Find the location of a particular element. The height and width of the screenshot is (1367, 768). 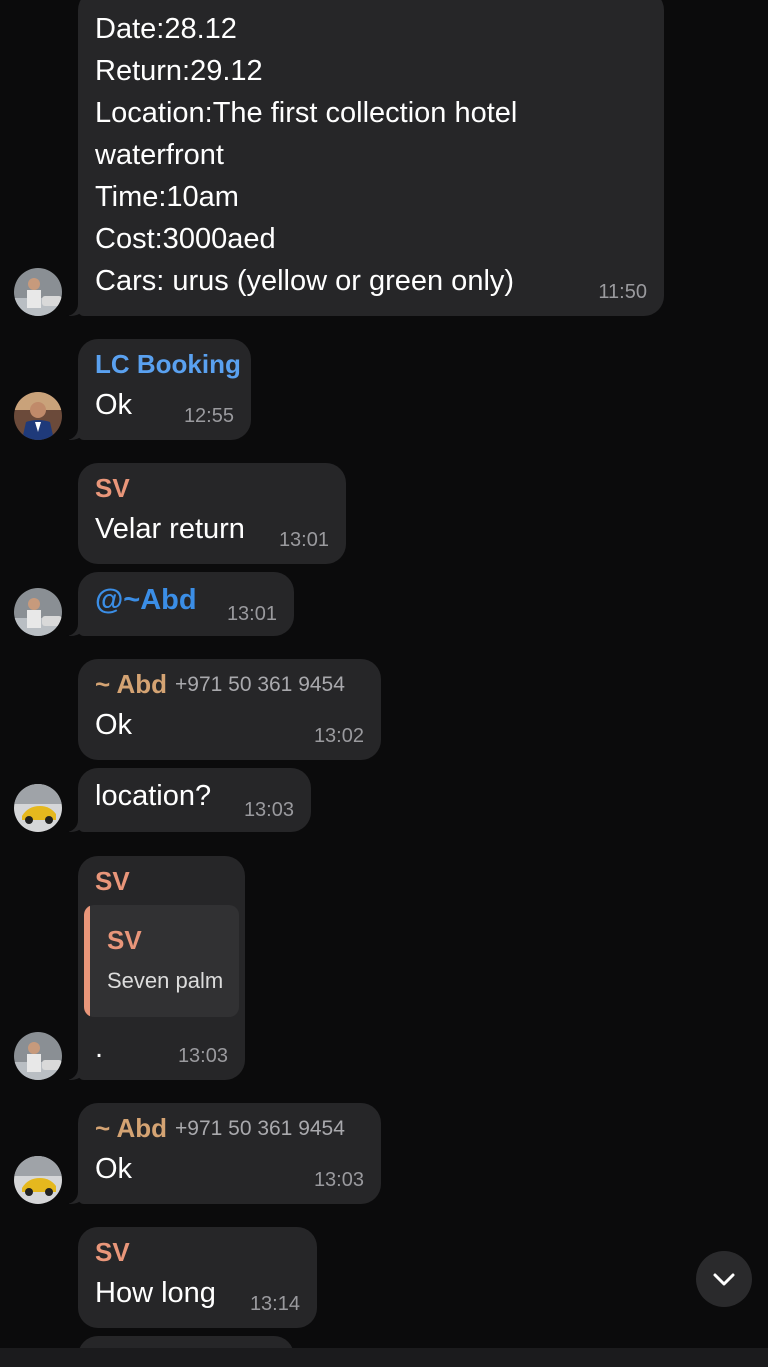

message-bubble: LC Booking Ok 12:55 is located at coordinates (157, 389).